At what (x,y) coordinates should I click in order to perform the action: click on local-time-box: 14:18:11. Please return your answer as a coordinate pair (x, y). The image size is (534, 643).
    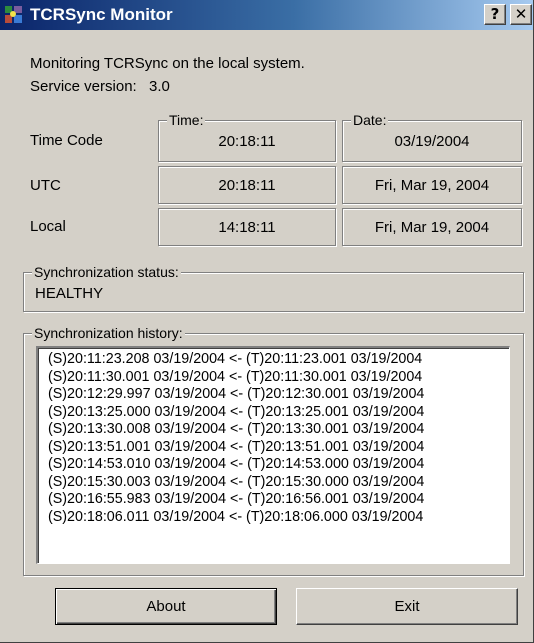
    Looking at the image, I should click on (247, 227).